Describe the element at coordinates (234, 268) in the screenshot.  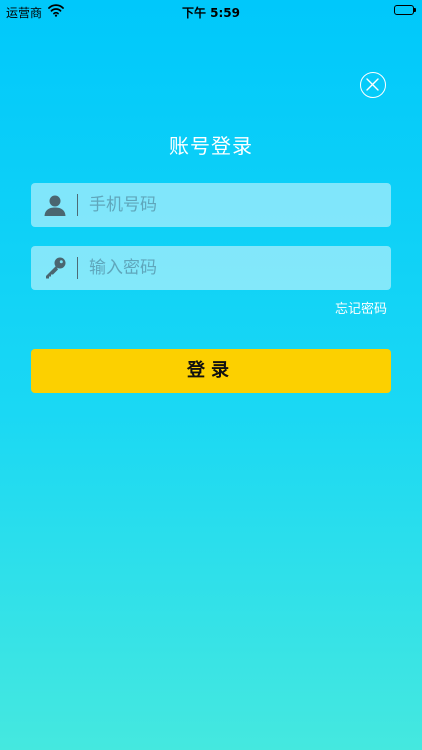
I see `password-input` at that location.